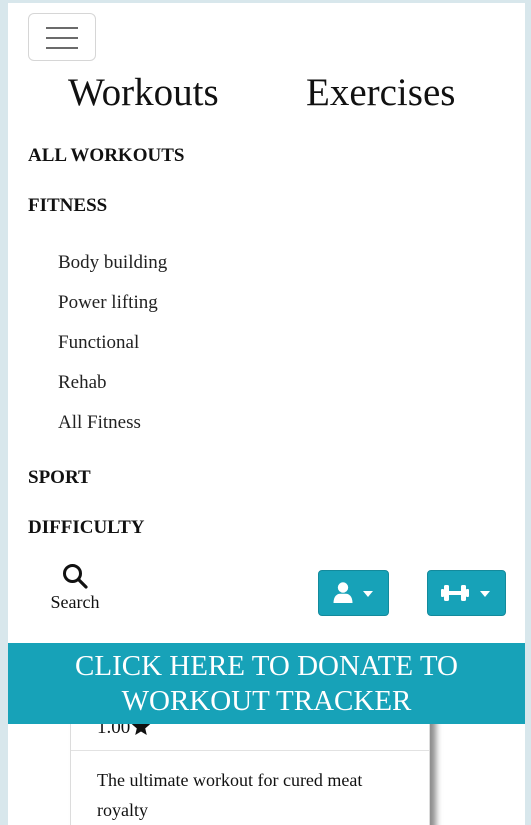 The width and height of the screenshot is (531, 825). I want to click on user-dropdown-button, so click(353, 593).